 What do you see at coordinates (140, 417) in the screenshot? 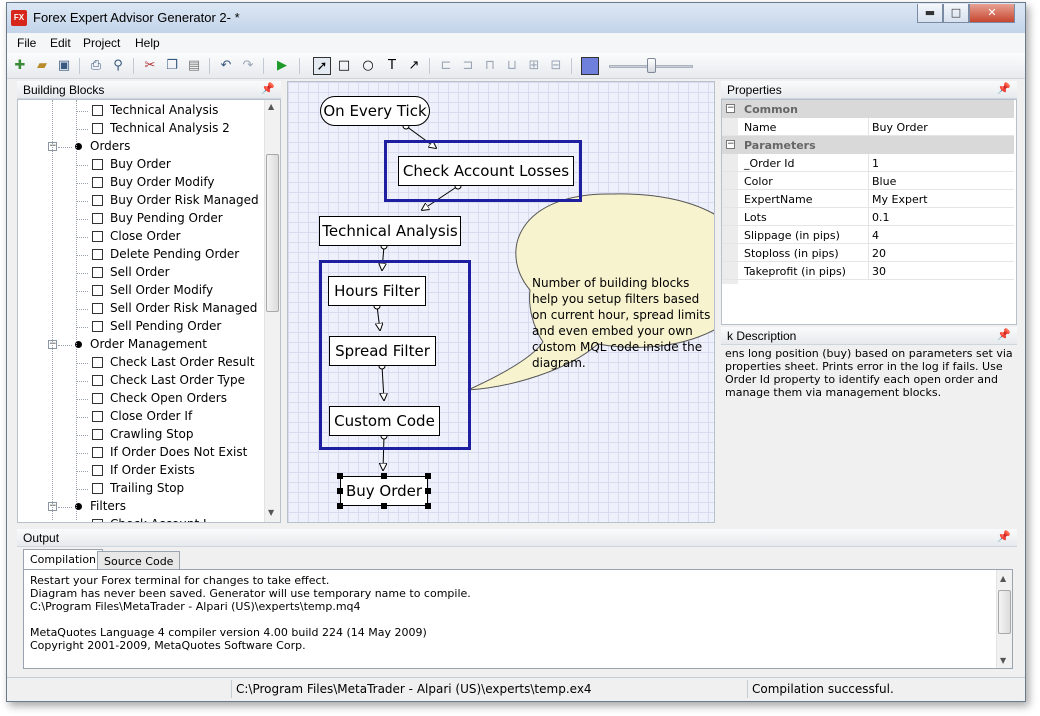
I see `tree-item: Close Order If` at bounding box center [140, 417].